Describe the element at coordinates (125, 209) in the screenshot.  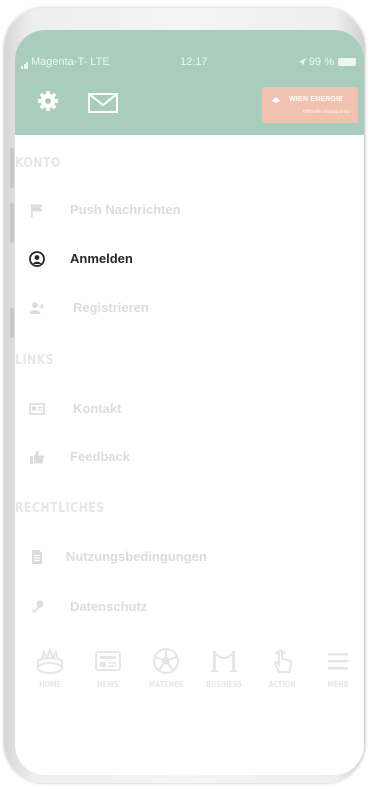
I see `menu-item-label: Push Nachrichten` at that location.